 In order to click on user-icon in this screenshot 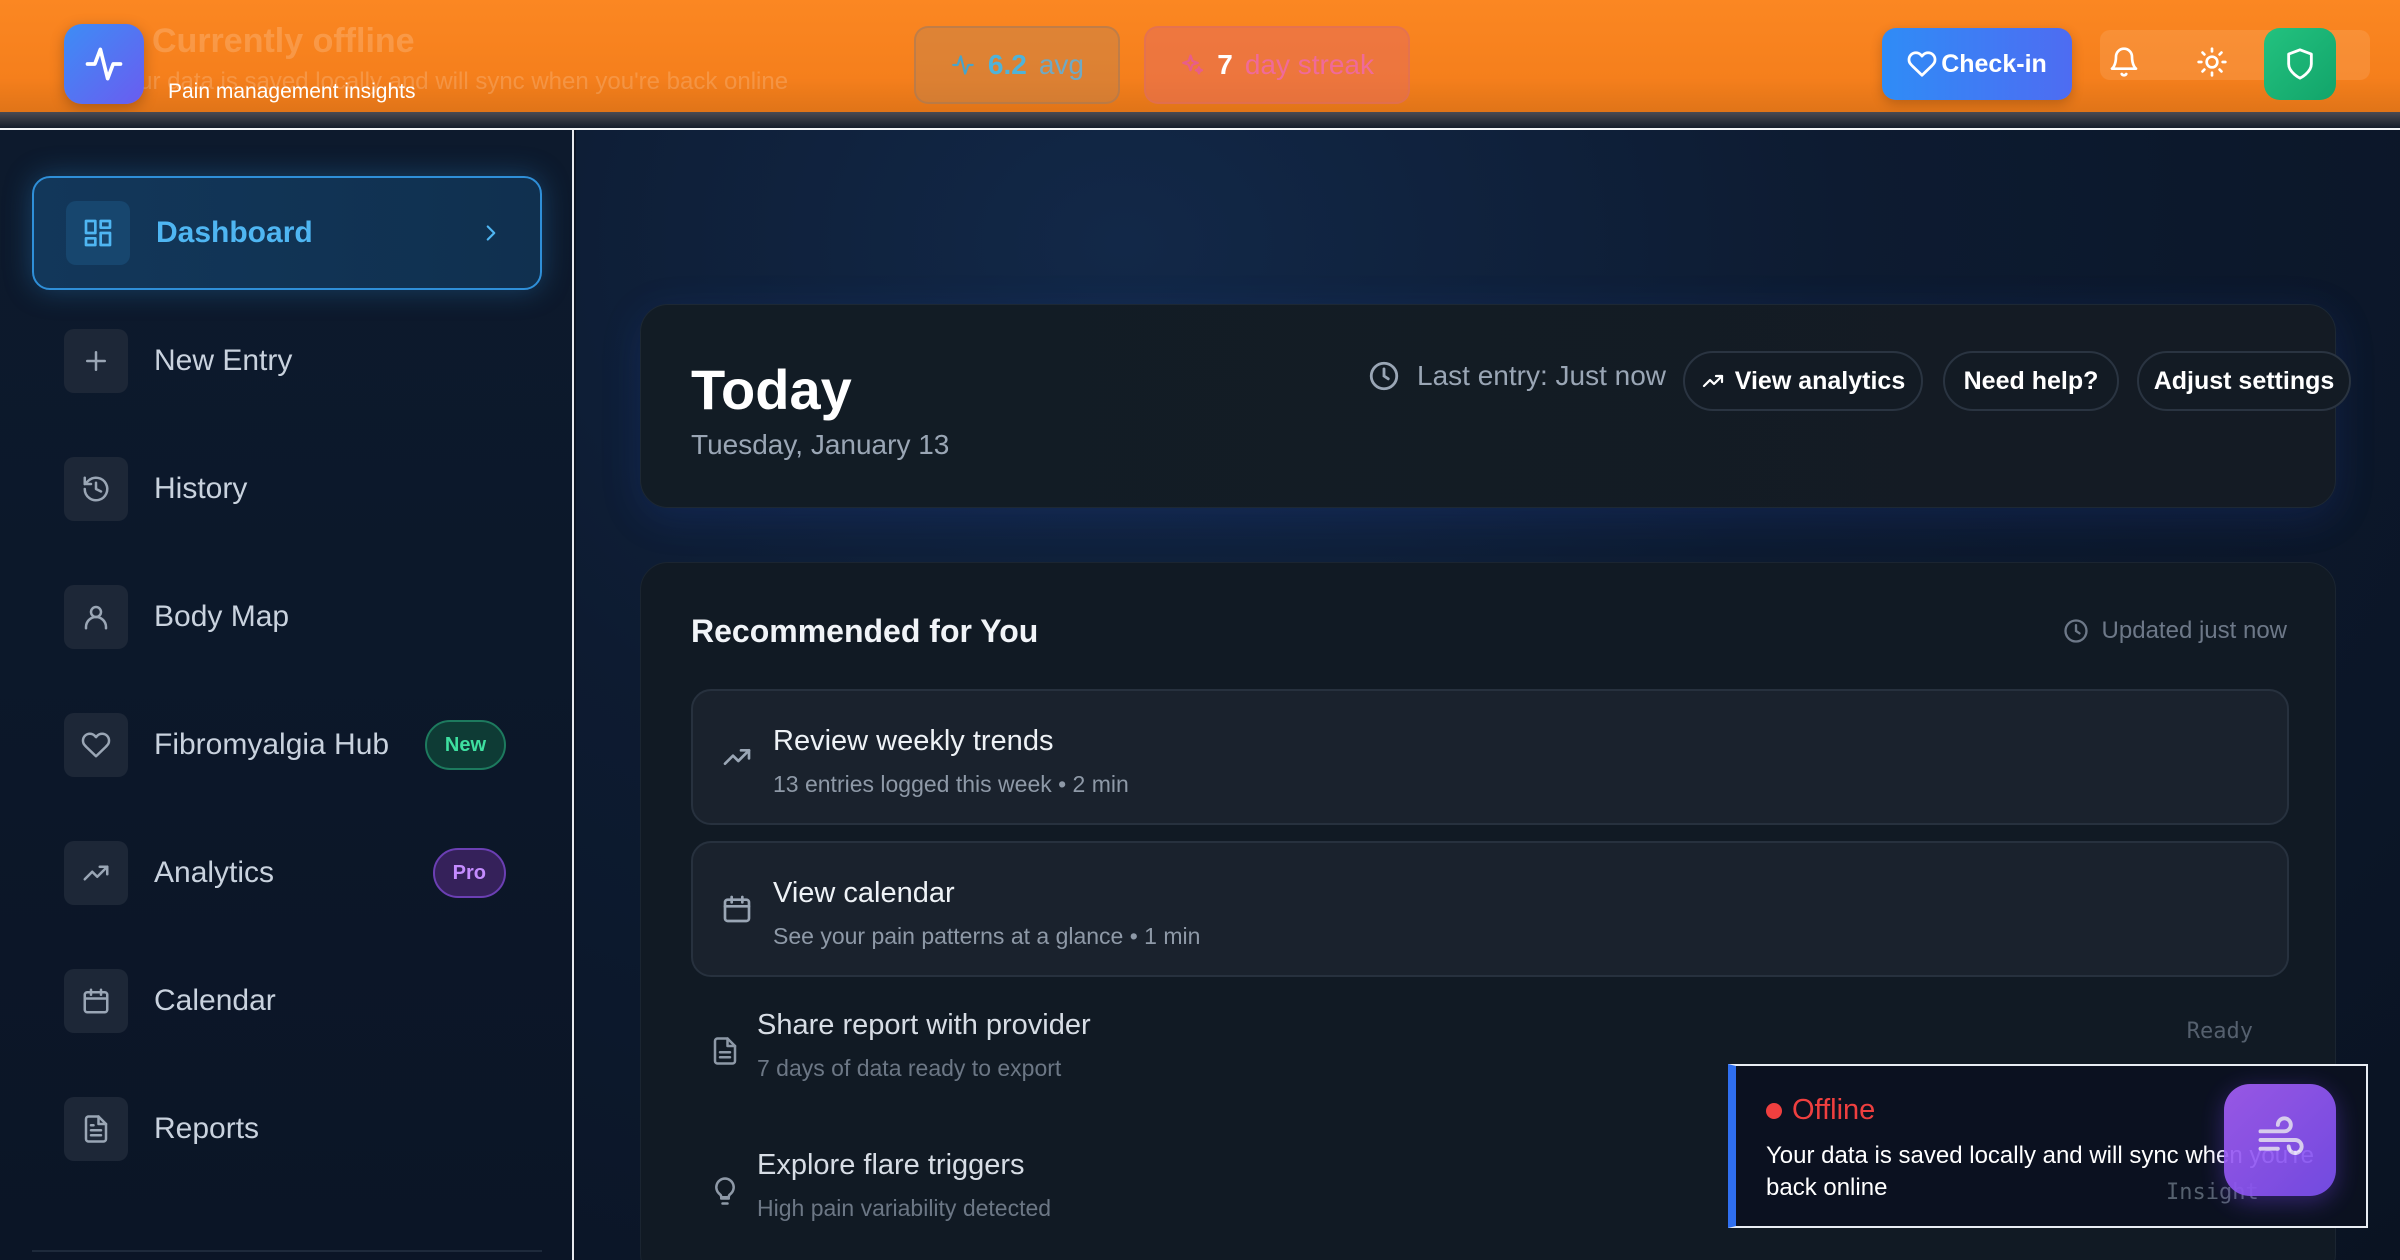, I will do `click(96, 617)`.